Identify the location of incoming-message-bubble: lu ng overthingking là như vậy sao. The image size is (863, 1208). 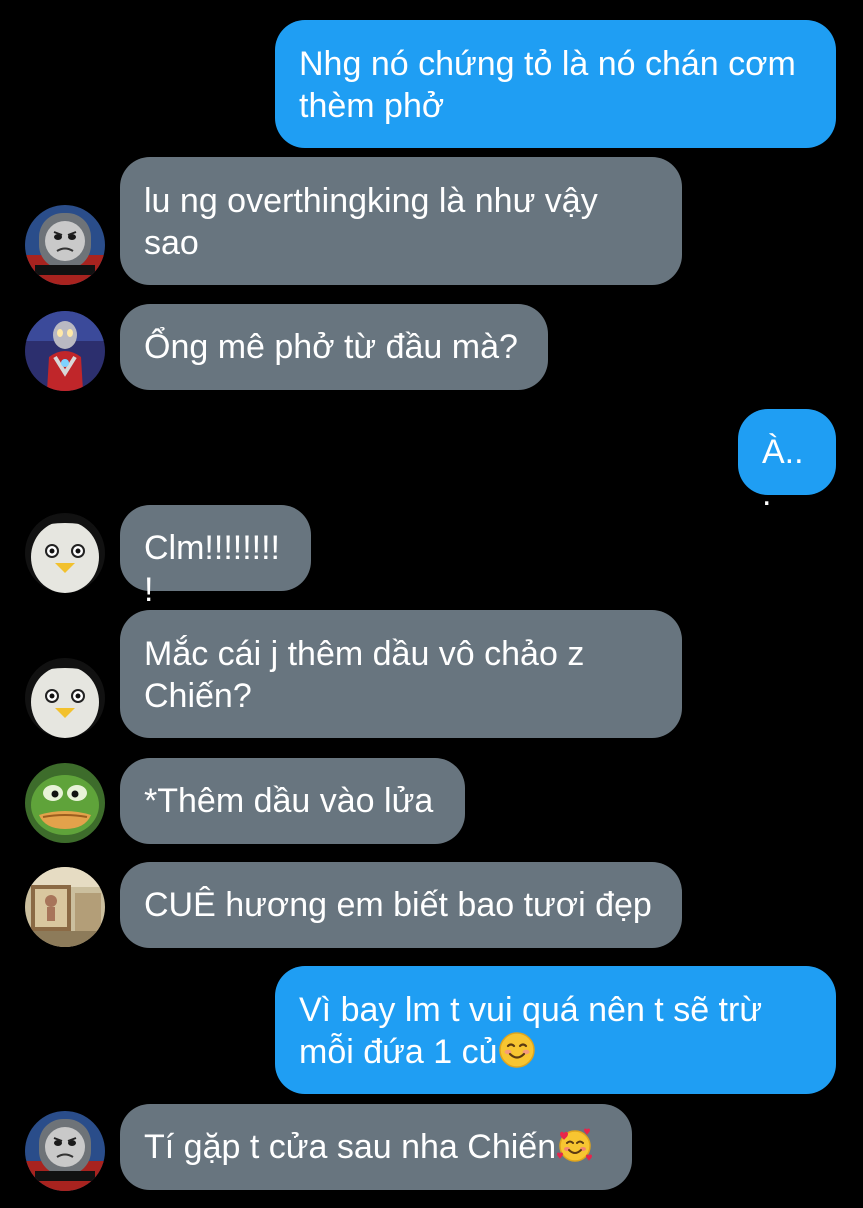
(401, 221).